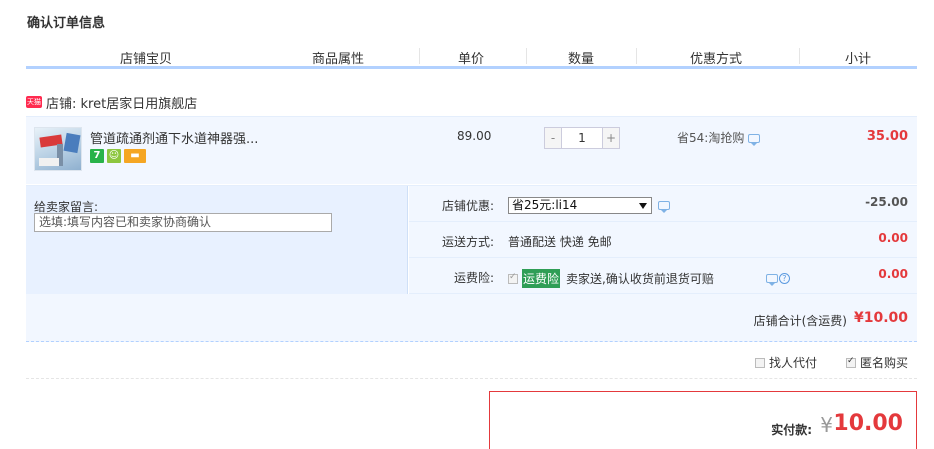  I want to click on anonymous-checkbox, so click(850, 362).